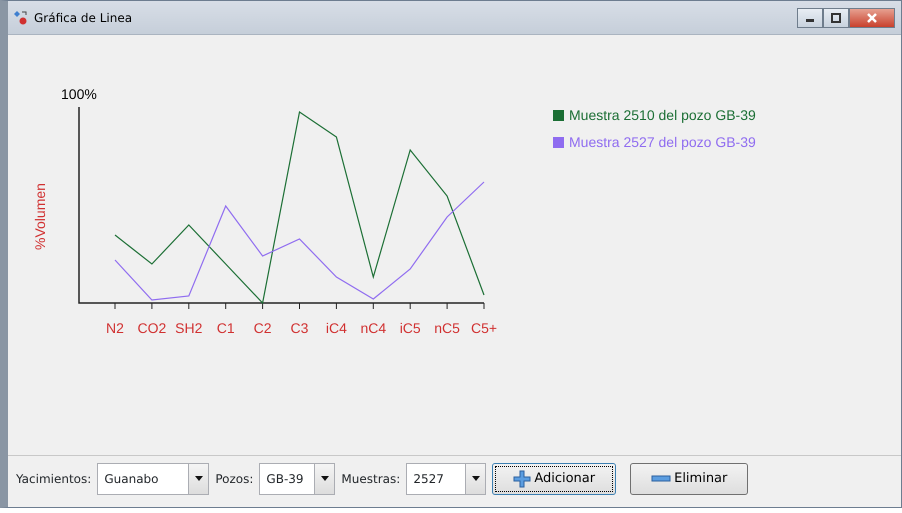  What do you see at coordinates (522, 479) in the screenshot?
I see `plus-icon` at bounding box center [522, 479].